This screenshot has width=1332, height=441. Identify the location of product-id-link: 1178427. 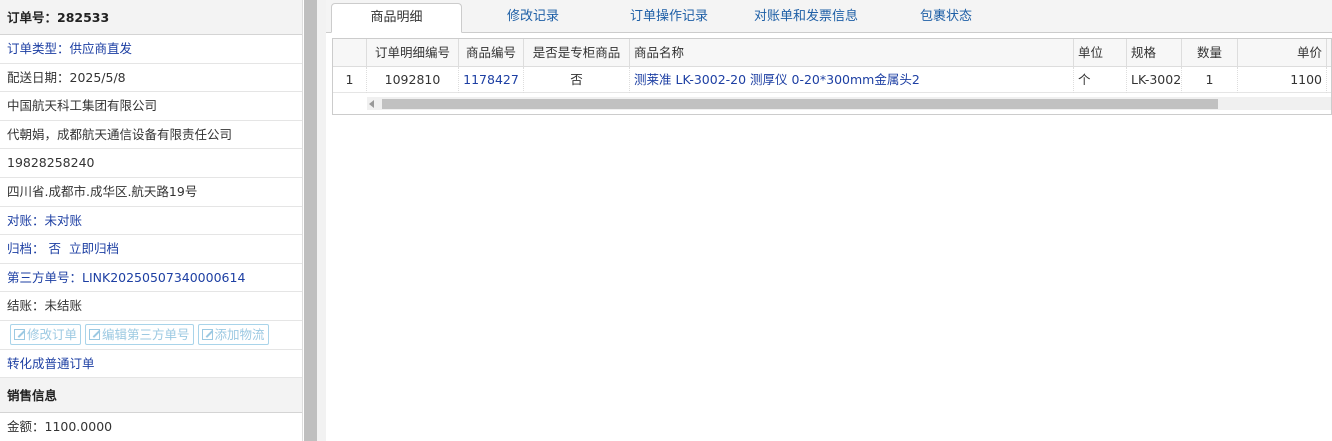
(491, 80).